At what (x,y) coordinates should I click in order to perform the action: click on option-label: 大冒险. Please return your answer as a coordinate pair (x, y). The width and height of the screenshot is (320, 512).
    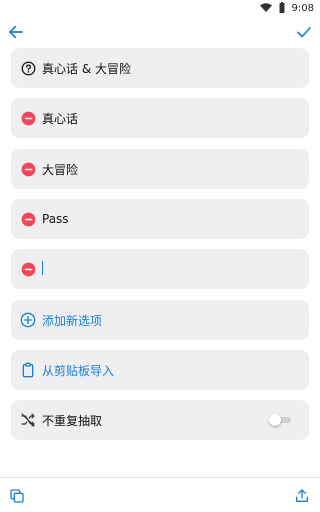
    Looking at the image, I should click on (60, 169).